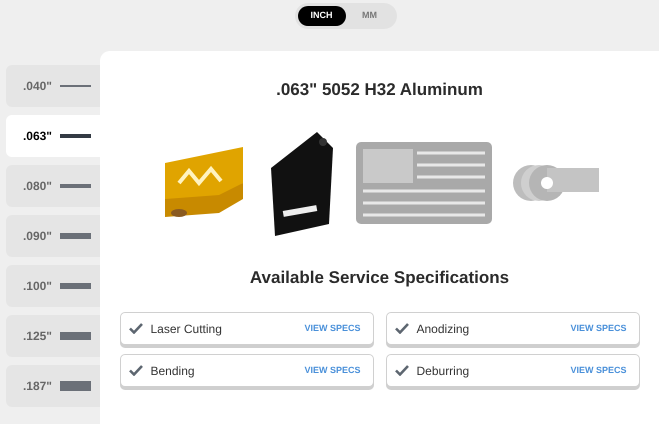 Image resolution: width=659 pixels, height=424 pixels. I want to click on service-name: Anodizing, so click(443, 329).